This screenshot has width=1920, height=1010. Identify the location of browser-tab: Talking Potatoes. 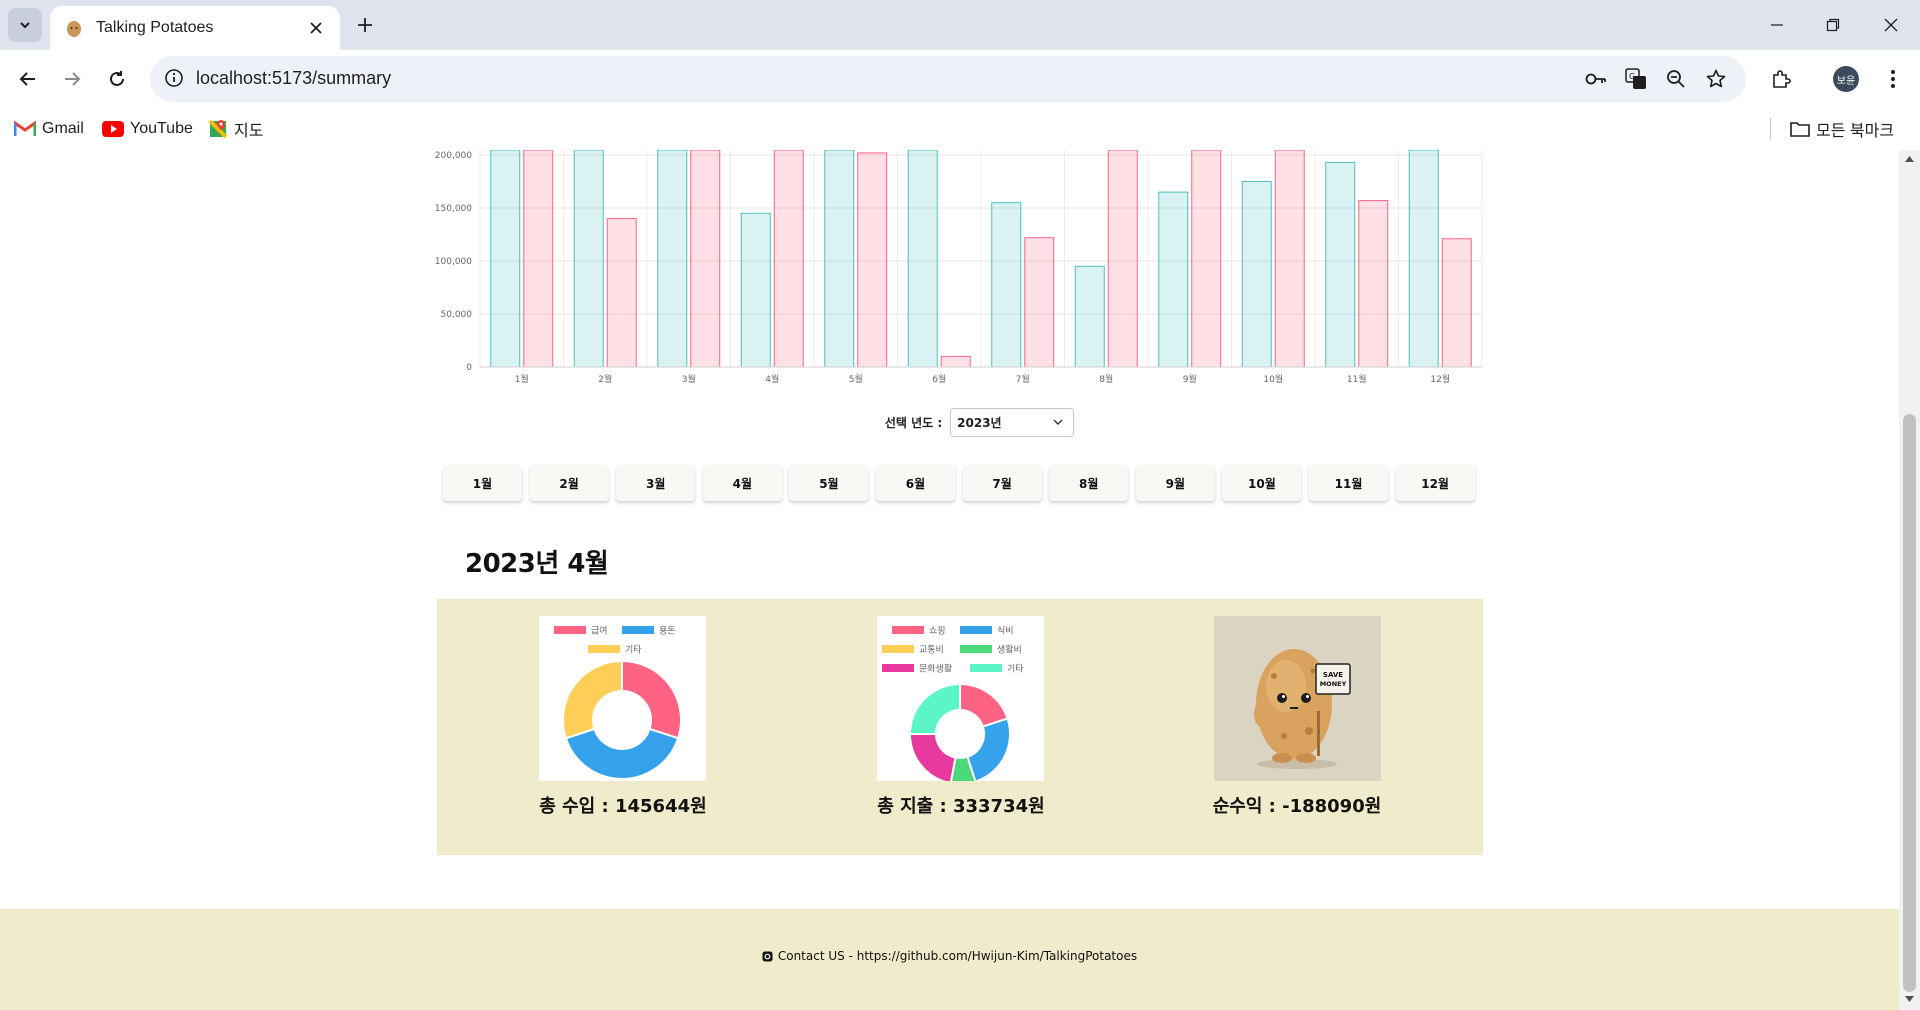
(195, 28).